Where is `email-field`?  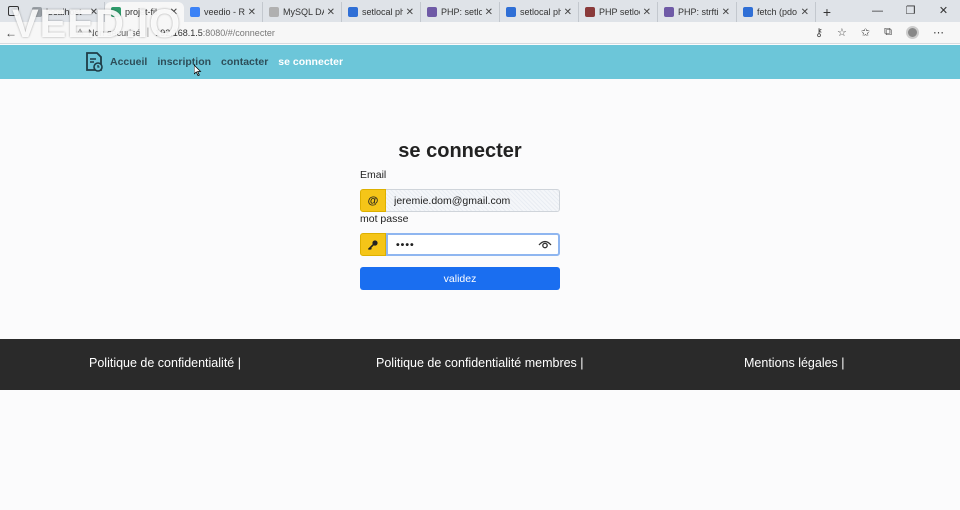 email-field is located at coordinates (473, 200).